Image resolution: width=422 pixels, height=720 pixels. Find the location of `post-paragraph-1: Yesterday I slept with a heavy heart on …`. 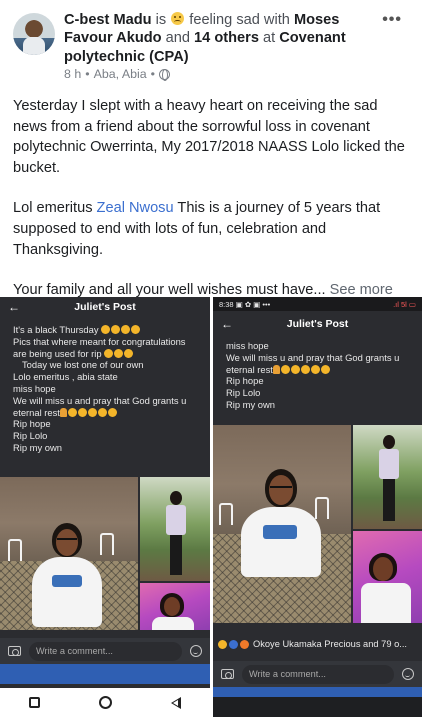

post-paragraph-1: Yesterday I slept with a heavy heart on … is located at coordinates (209, 137).